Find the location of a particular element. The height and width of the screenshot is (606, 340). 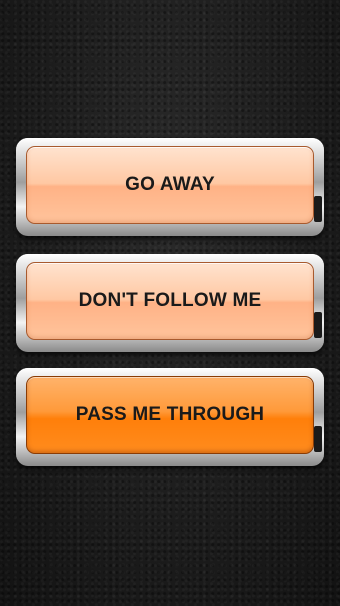

dont-follow-me-button-frame: DON'T FOLLOW ME is located at coordinates (170, 303).